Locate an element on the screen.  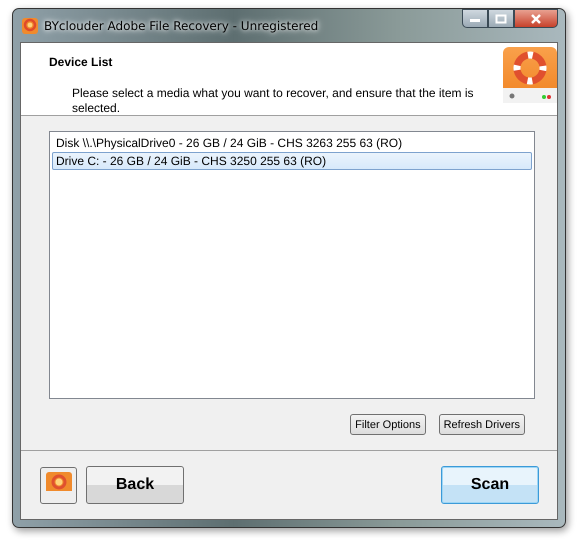
app-icon-button is located at coordinates (58, 485).